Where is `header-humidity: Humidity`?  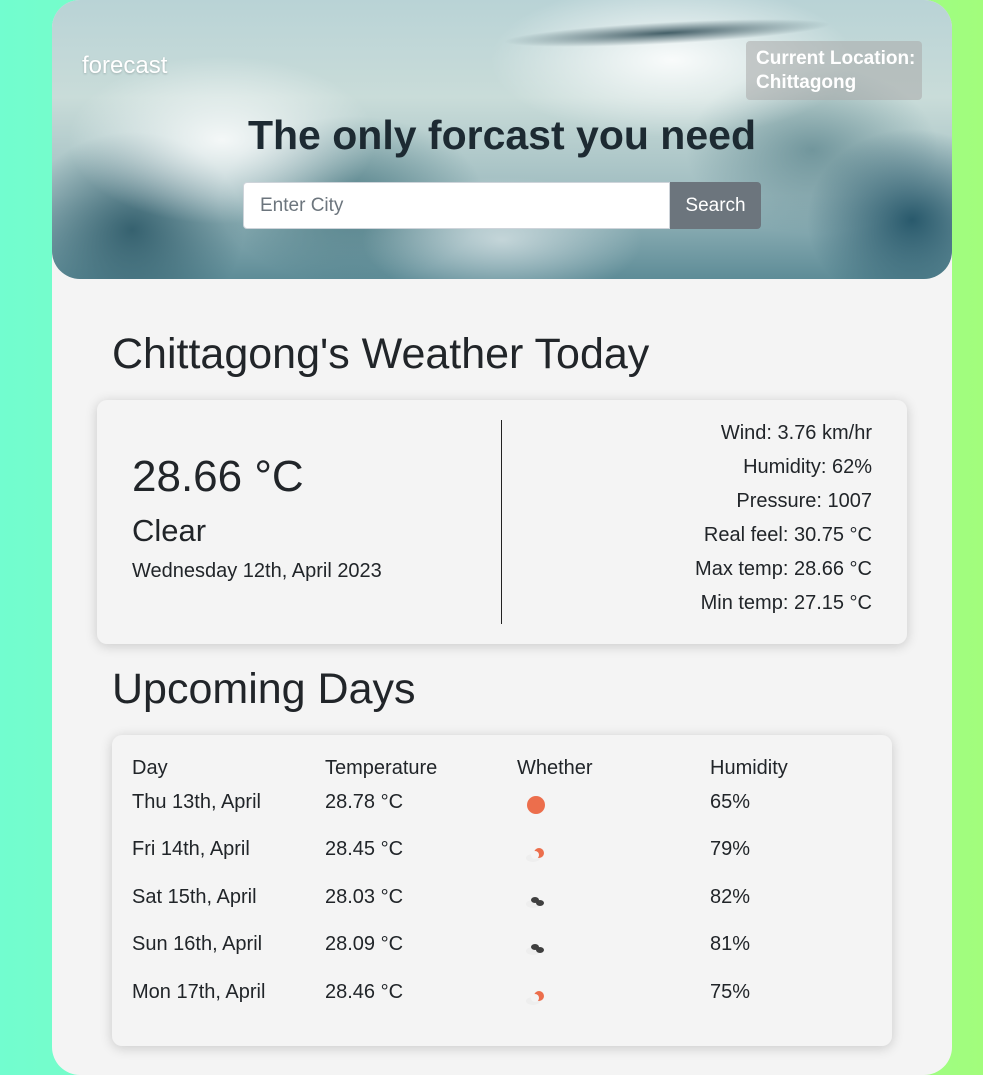
header-humidity: Humidity is located at coordinates (749, 768).